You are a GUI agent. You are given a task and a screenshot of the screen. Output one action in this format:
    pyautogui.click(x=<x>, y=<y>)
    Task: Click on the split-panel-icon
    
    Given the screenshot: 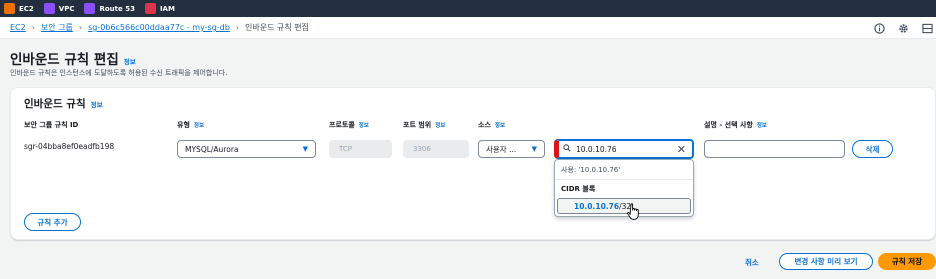 What is the action you would take?
    pyautogui.click(x=927, y=28)
    